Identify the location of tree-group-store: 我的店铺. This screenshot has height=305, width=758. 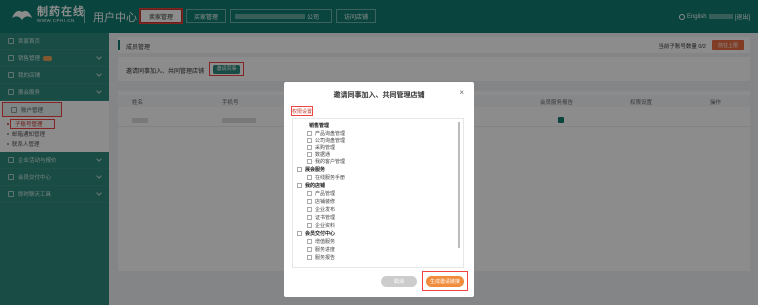
(311, 185).